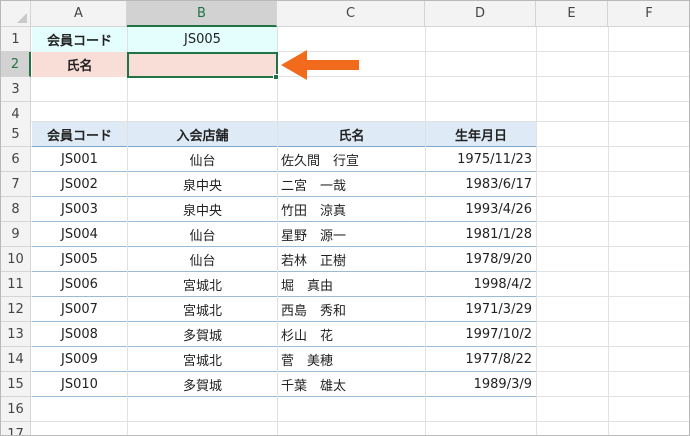  What do you see at coordinates (79, 209) in the screenshot?
I see `cell-code: JS003` at bounding box center [79, 209].